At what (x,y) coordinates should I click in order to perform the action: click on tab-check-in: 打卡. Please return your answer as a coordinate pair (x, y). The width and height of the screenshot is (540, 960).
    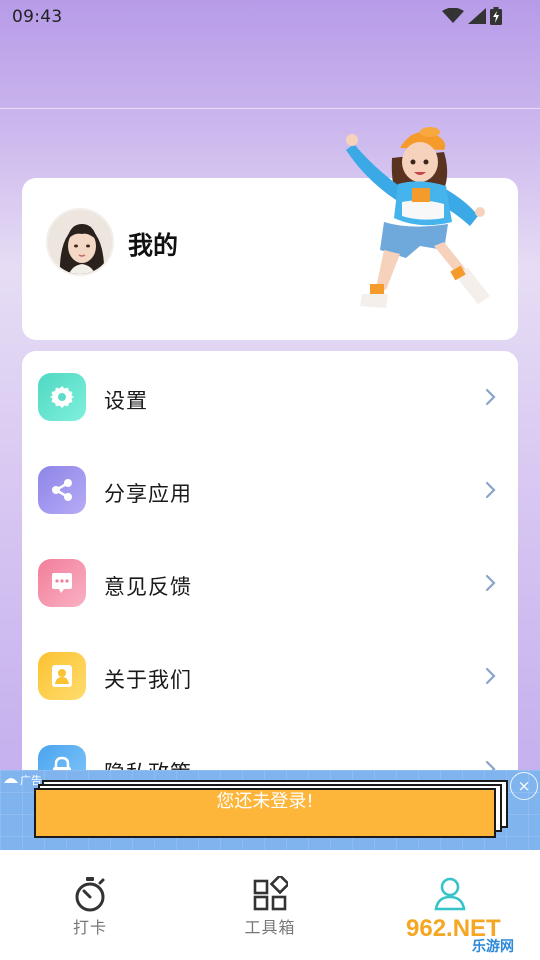
    Looking at the image, I should click on (90, 905).